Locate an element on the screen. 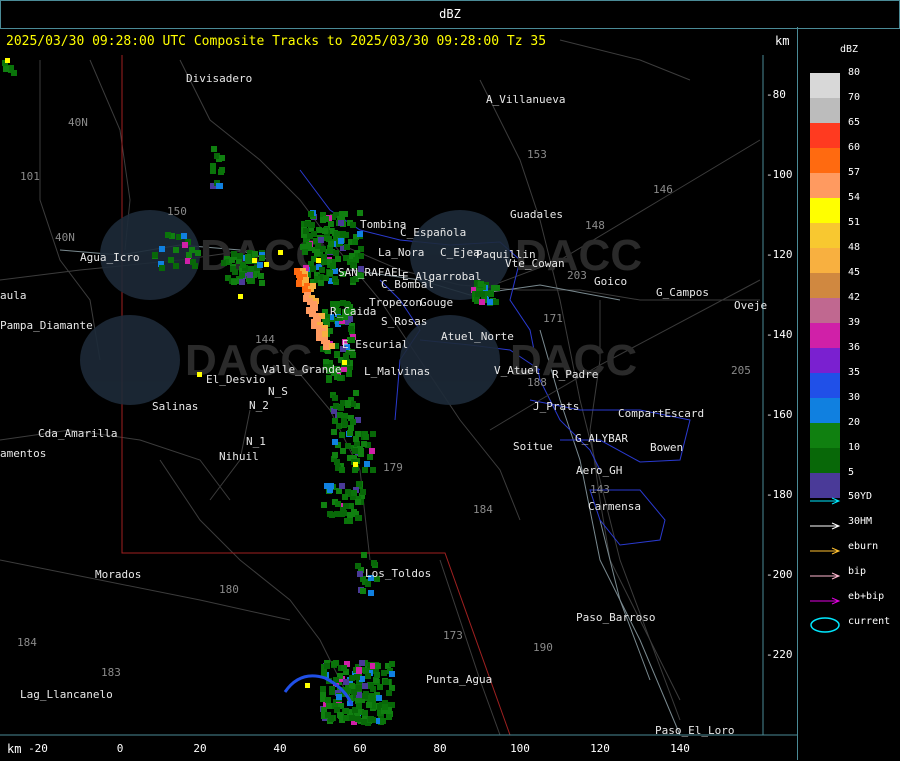  place-label: Atuel_Norte is located at coordinates (477, 336).